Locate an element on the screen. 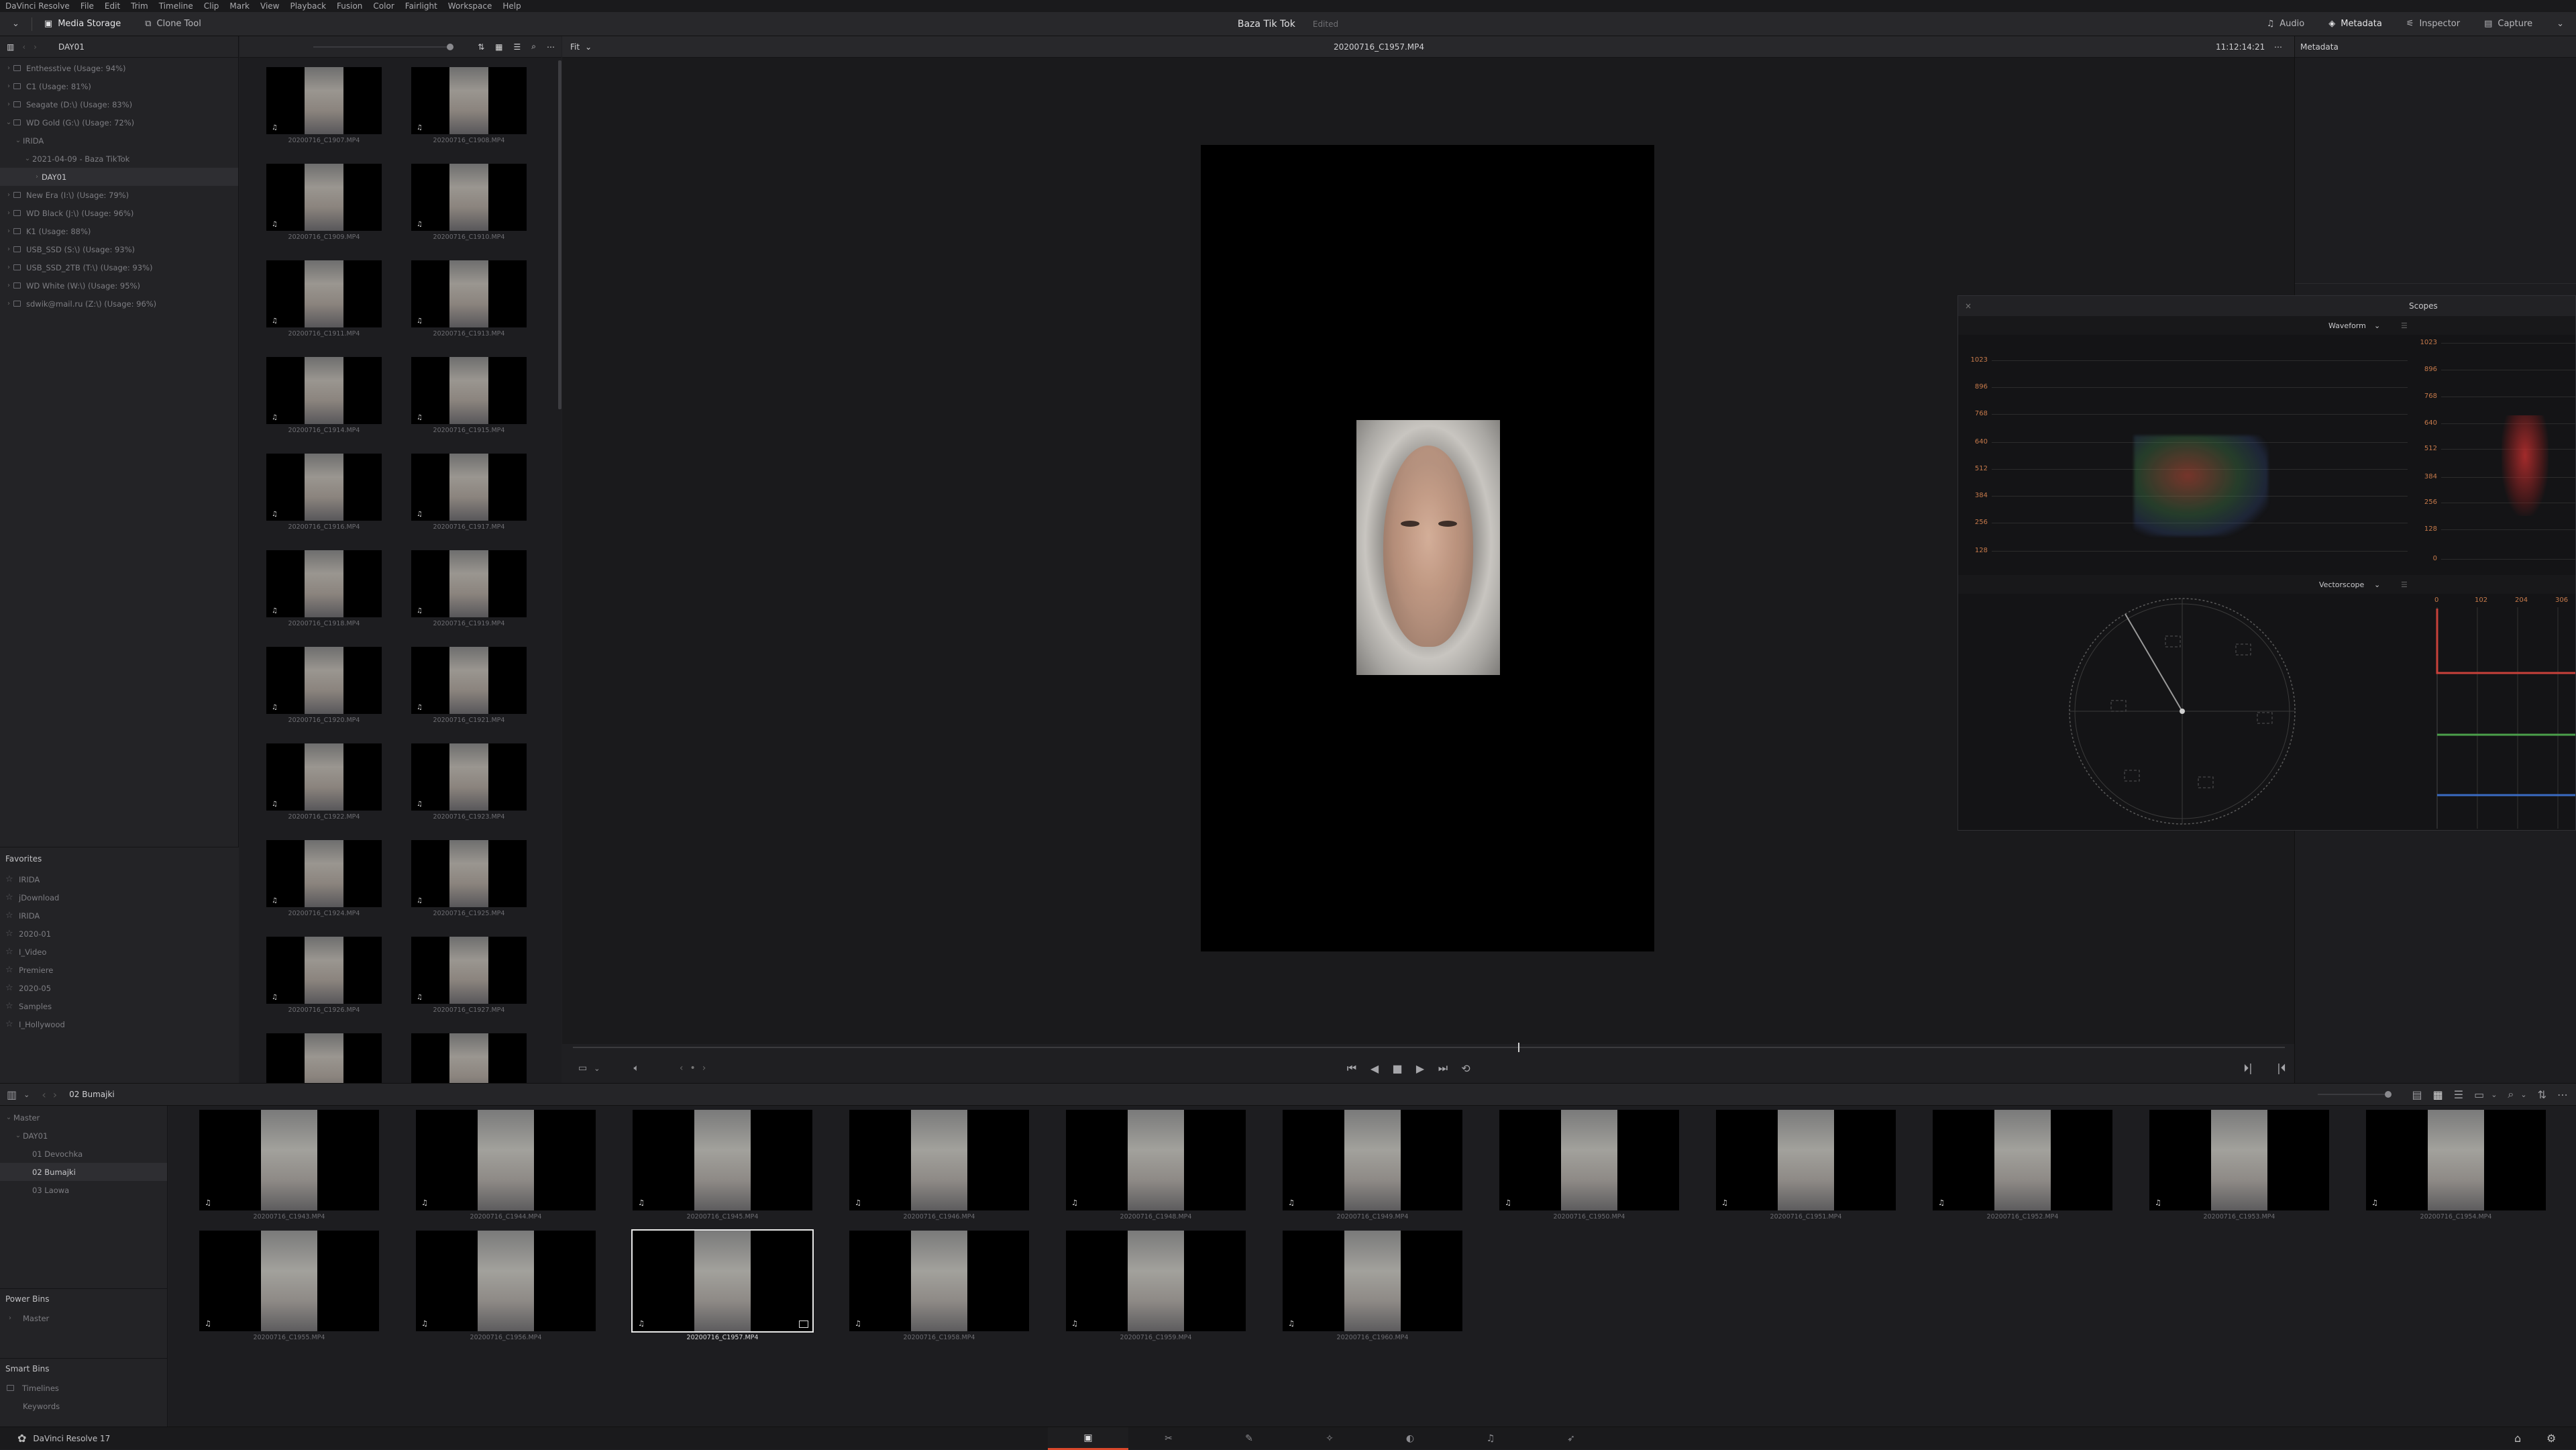  storage-item: › USB_SSD_2TB (T:\) (Usage: 93%) is located at coordinates (119, 267).